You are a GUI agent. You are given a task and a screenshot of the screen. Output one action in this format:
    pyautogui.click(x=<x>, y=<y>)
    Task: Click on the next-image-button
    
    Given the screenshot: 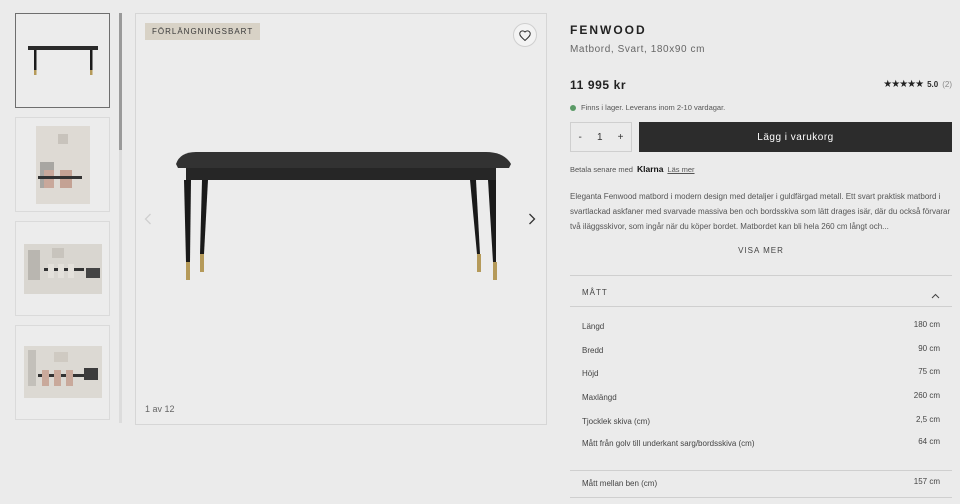 What is the action you would take?
    pyautogui.click(x=532, y=219)
    